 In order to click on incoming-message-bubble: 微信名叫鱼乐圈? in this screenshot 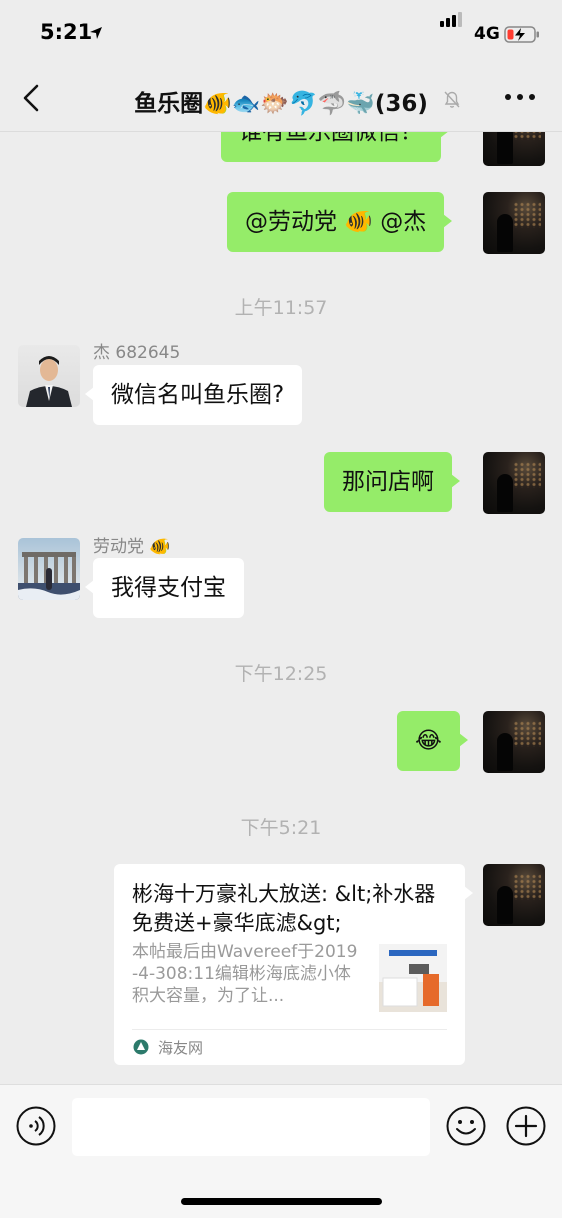, I will do `click(193, 395)`.